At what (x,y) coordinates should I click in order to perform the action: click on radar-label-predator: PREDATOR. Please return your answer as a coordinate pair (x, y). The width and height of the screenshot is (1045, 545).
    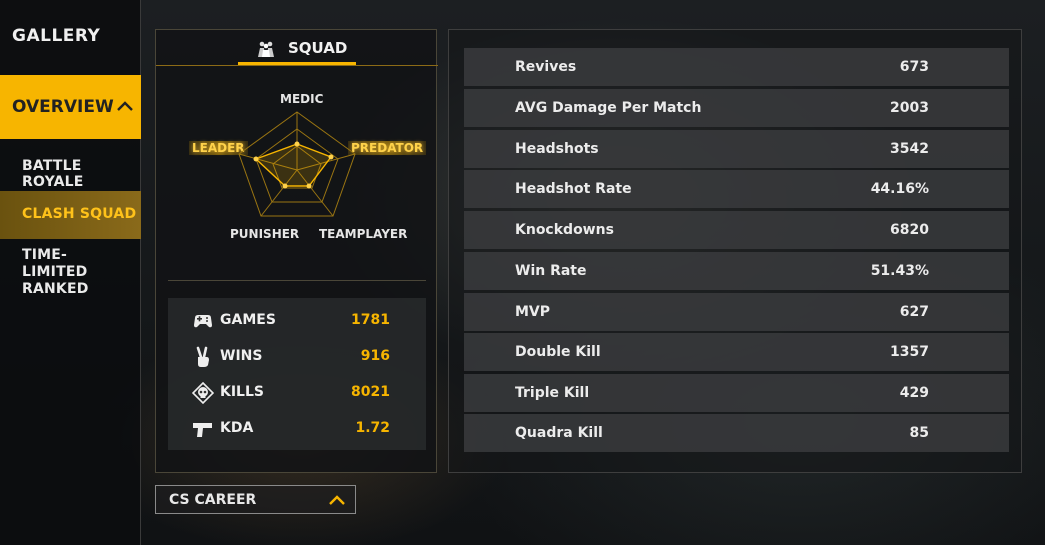
    Looking at the image, I should click on (387, 148).